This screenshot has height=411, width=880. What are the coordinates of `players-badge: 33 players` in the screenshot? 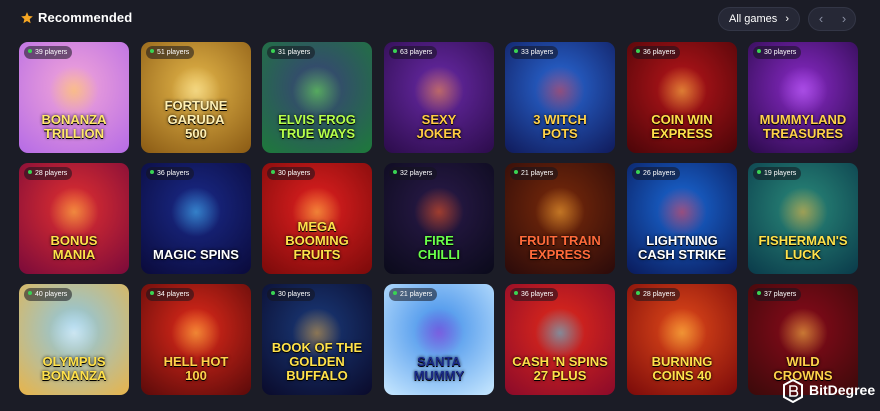 It's located at (534, 52).